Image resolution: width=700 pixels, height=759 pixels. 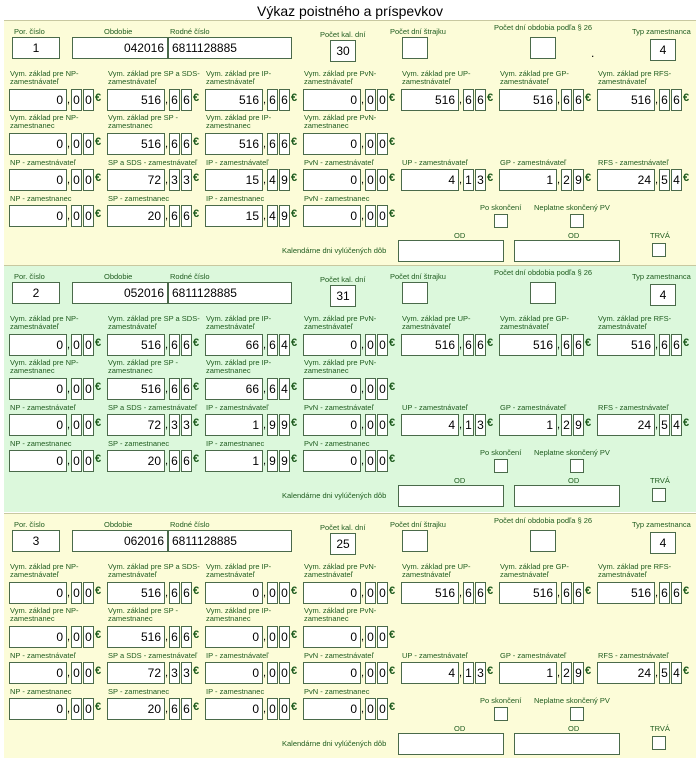 I want to click on trva-checkbox, so click(x=659, y=250).